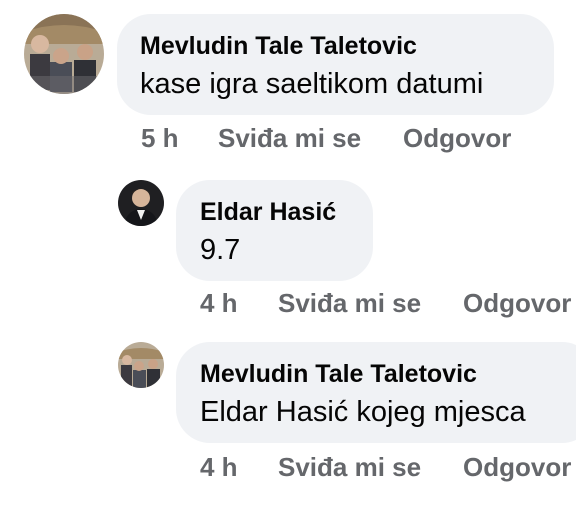  I want to click on comment-actions: 5 h Sviđa mi se Odgovor, so click(351, 139).